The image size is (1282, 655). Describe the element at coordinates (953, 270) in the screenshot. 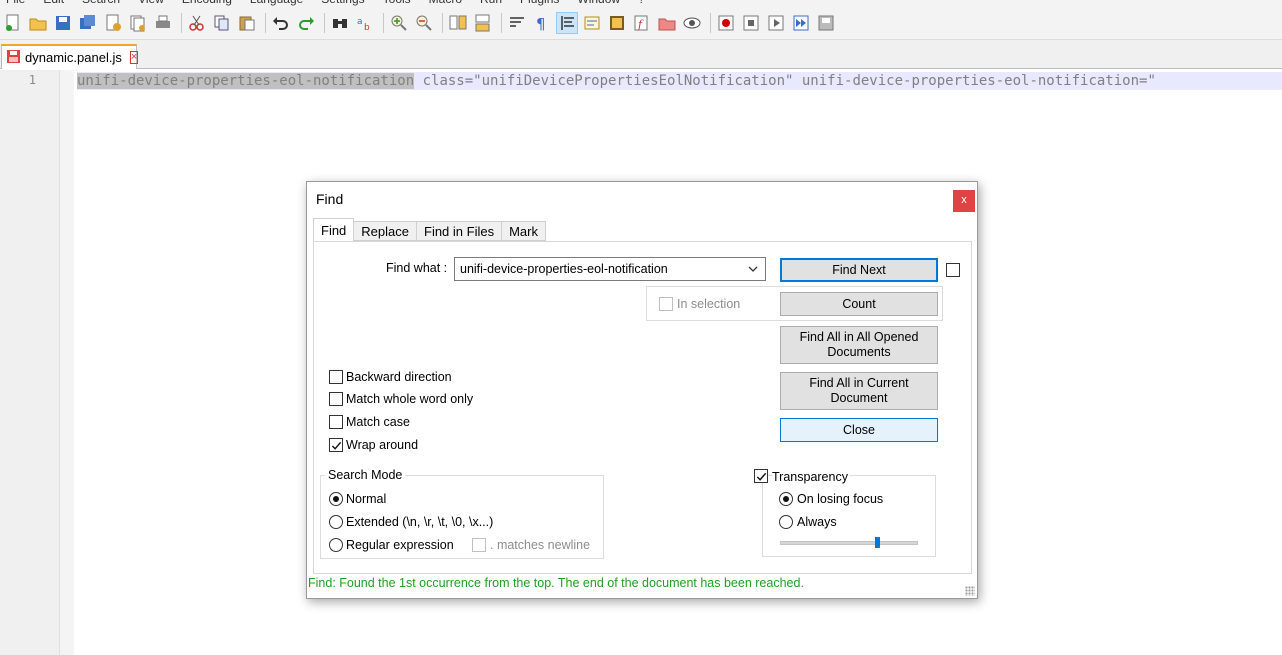

I see `find-next-extra-checkbox` at that location.